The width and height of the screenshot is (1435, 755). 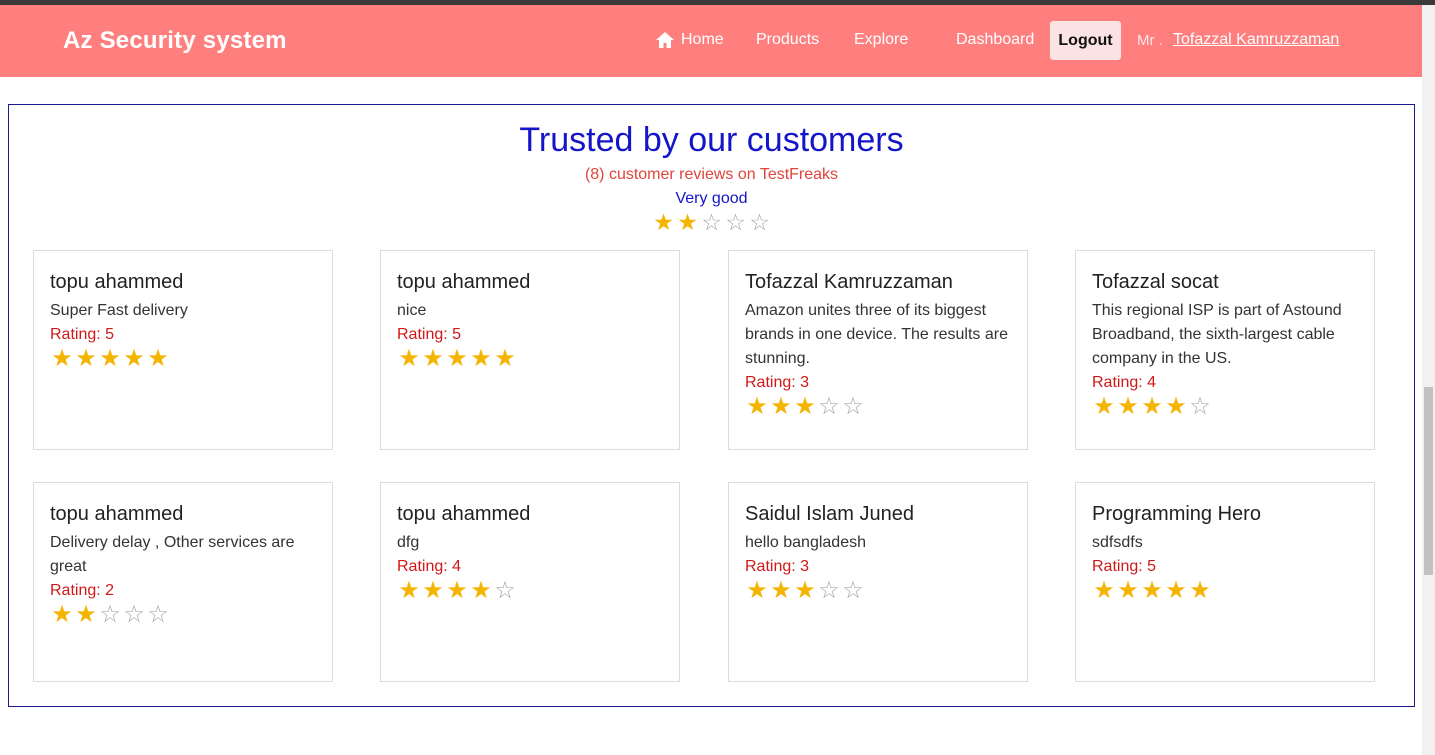 I want to click on nav-home-link: Home, so click(x=689, y=40).